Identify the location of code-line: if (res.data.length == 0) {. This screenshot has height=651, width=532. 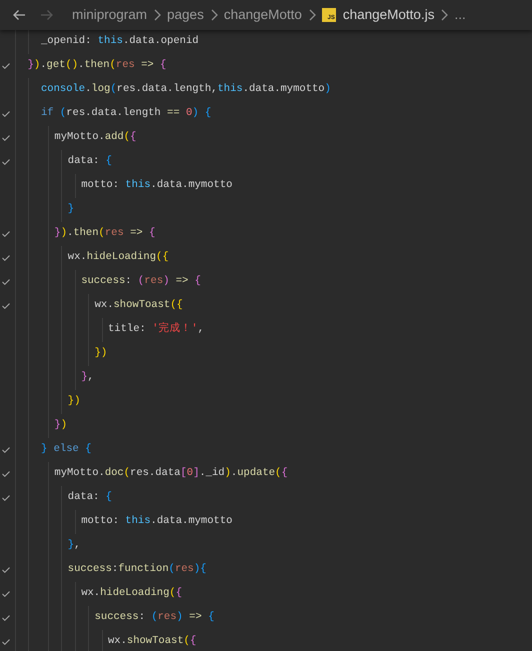
(126, 114).